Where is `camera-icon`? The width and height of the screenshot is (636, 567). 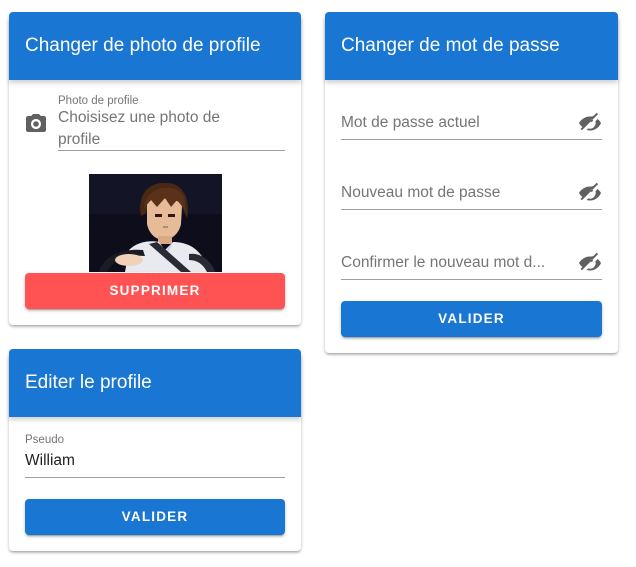
camera-icon is located at coordinates (36, 123).